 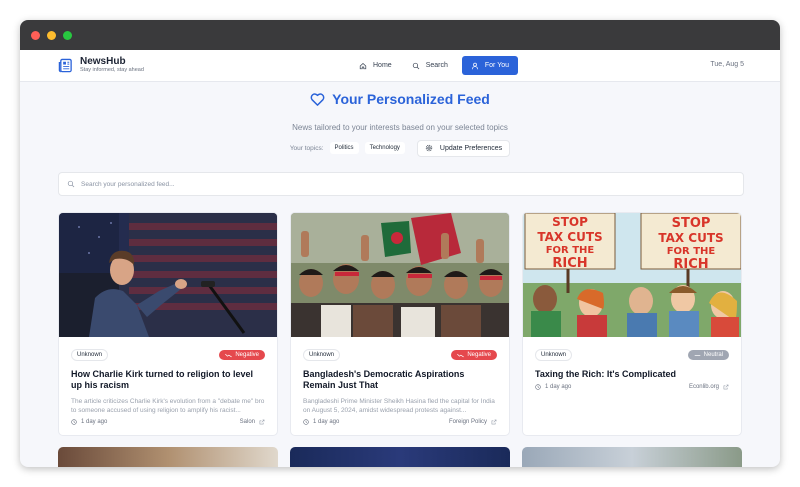 I want to click on window-titlebar, so click(x=400, y=35).